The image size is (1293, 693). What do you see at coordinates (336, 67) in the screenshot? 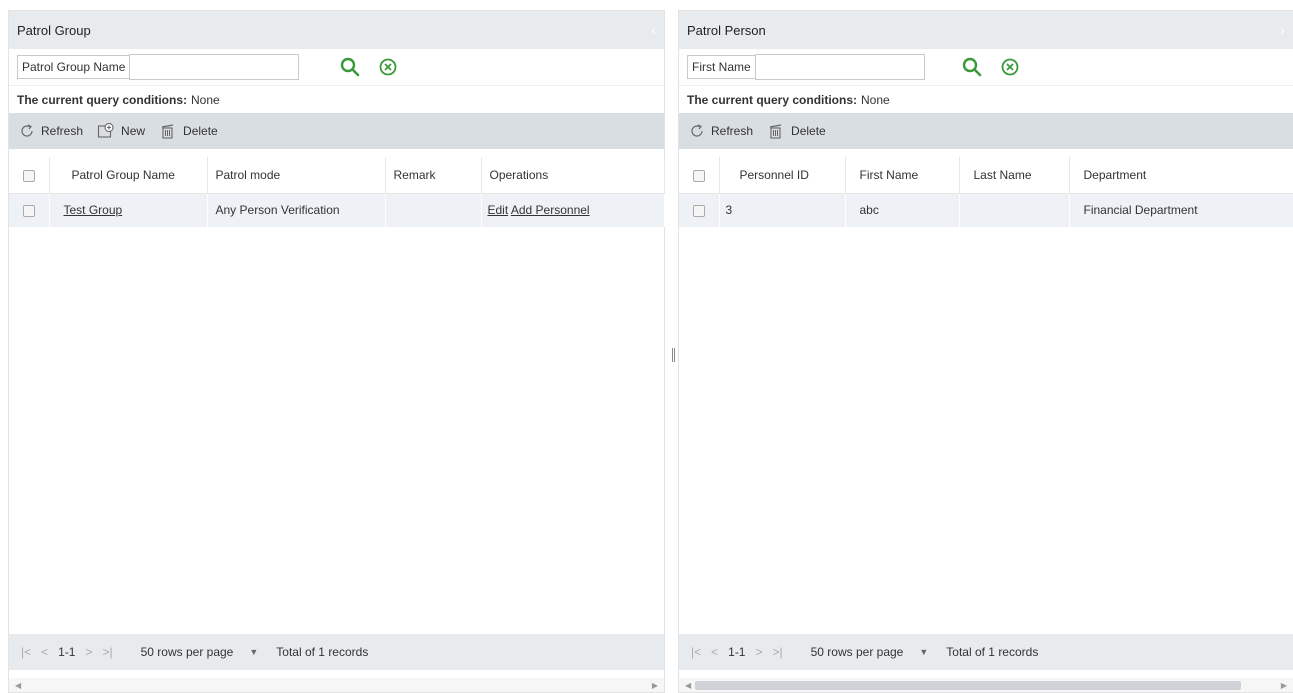
I see `patrol-group-search-row: Patrol Group Name` at bounding box center [336, 67].